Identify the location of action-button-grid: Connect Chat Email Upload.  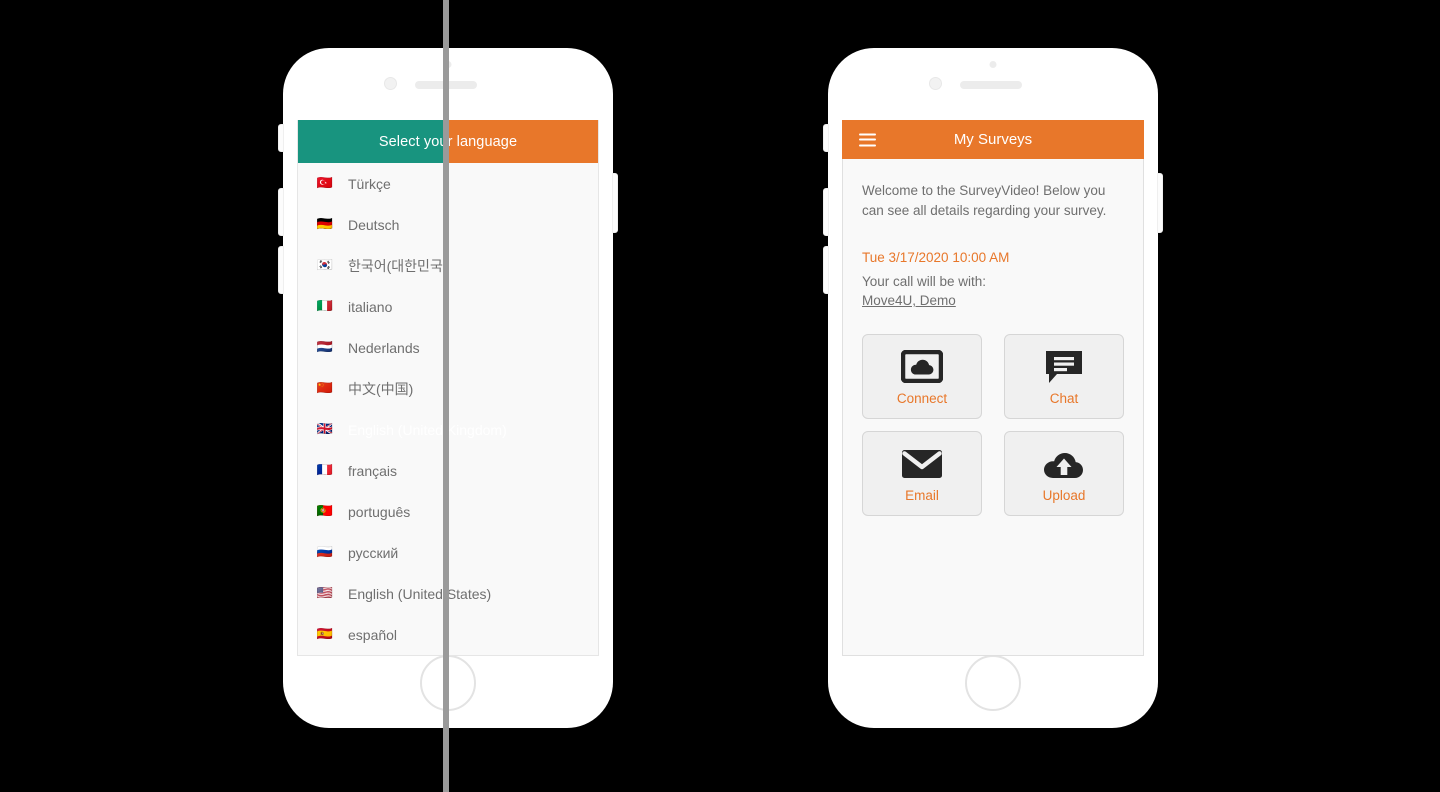
(993, 425).